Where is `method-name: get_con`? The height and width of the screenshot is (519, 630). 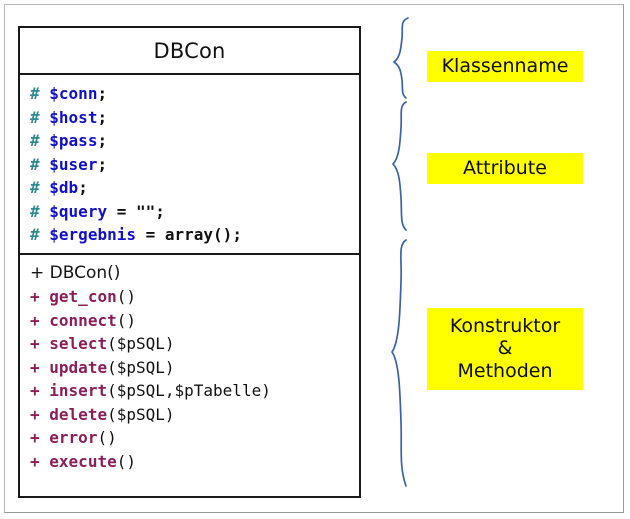 method-name: get_con is located at coordinates (83, 296).